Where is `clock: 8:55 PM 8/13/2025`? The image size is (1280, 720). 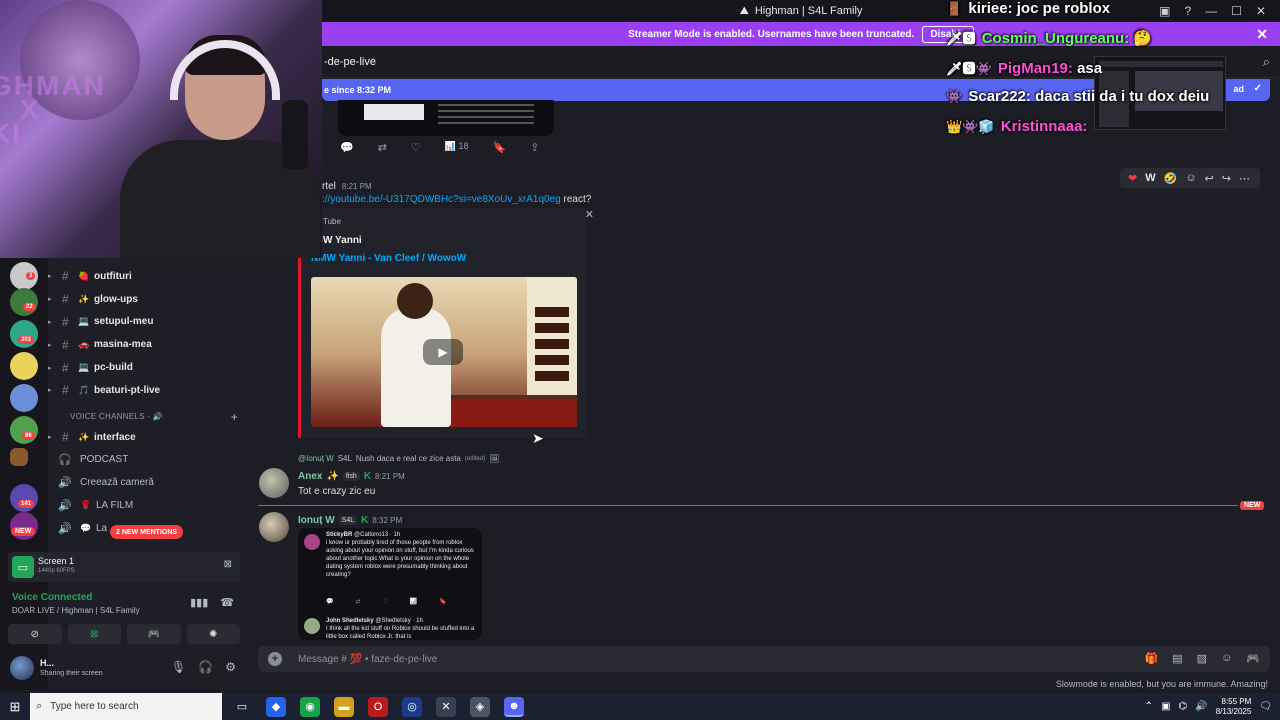
clock: 8:55 PM 8/13/2025 is located at coordinates (1234, 707).